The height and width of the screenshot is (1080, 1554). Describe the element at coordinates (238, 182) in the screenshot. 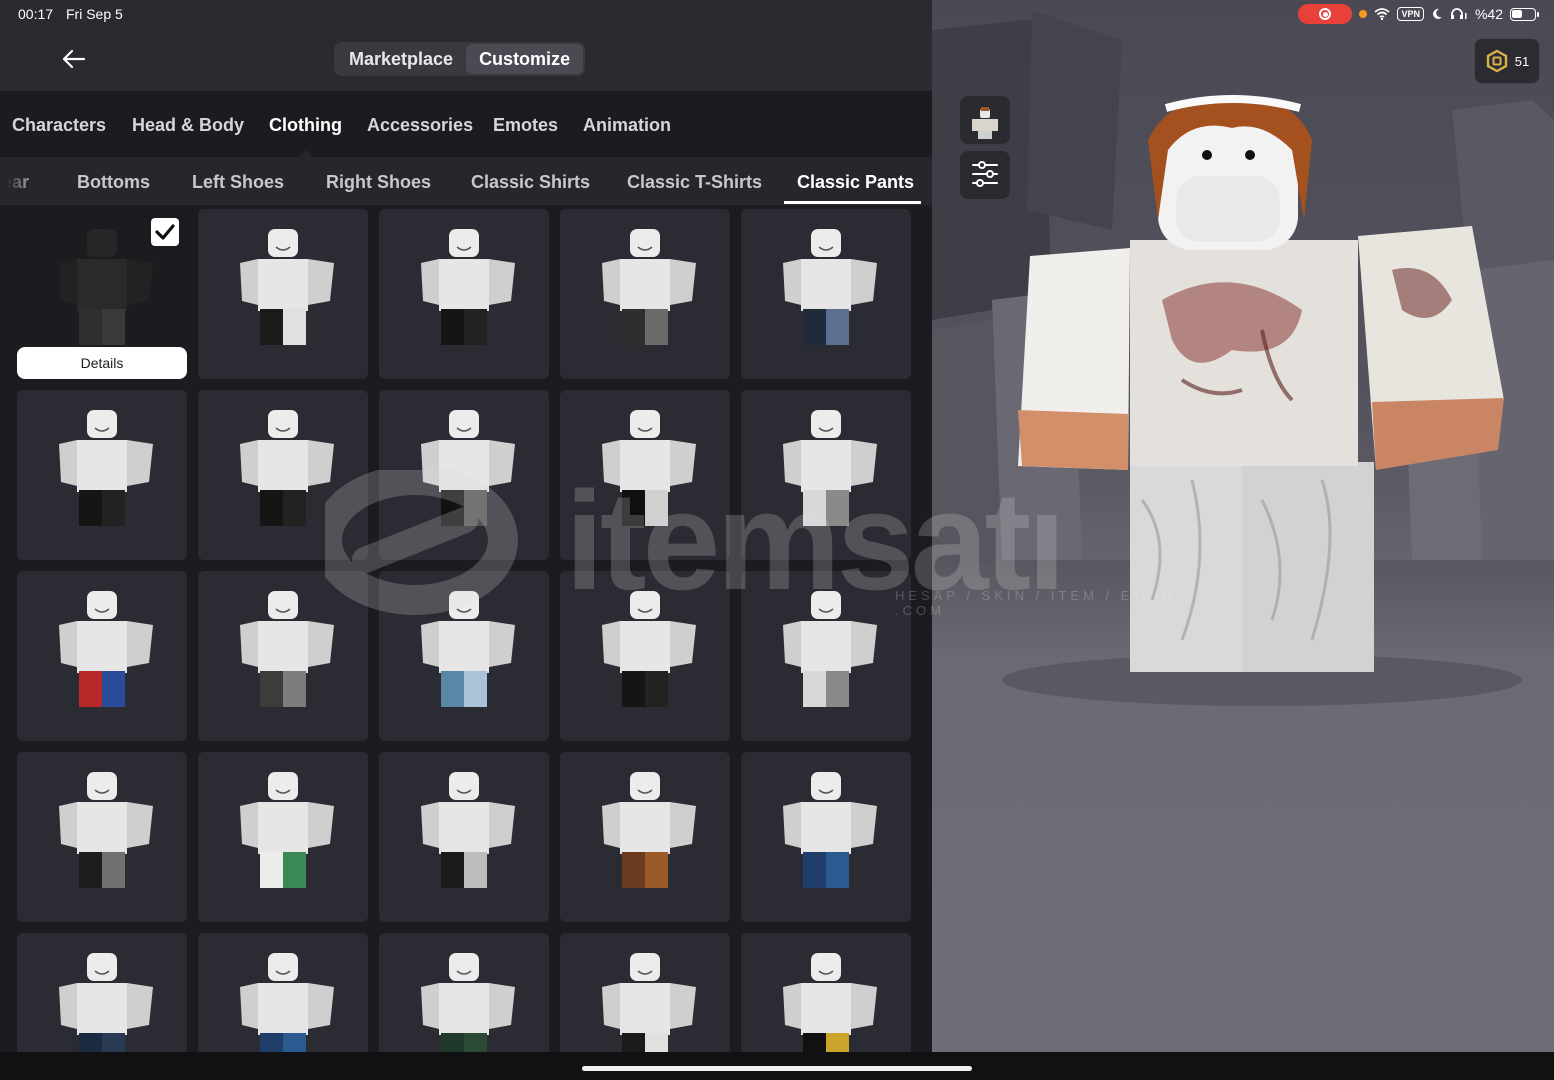

I see `tab-left-shoes: Left Shoes` at that location.